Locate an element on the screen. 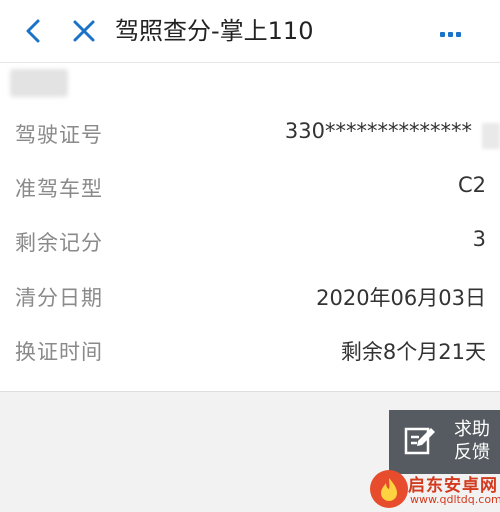 Image resolution: width=500 pixels, height=512 pixels. flame-logo-icon is located at coordinates (389, 489).